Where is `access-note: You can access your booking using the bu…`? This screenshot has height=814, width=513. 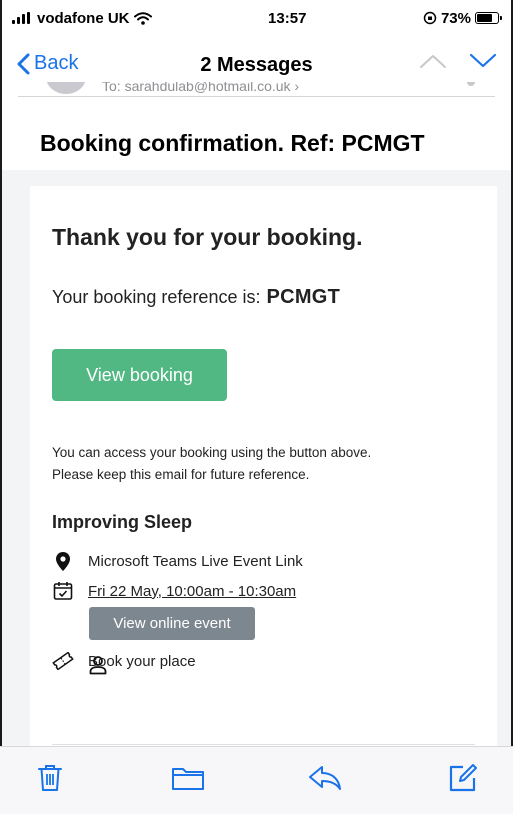 access-note: You can access your booking using the bu… is located at coordinates (211, 464).